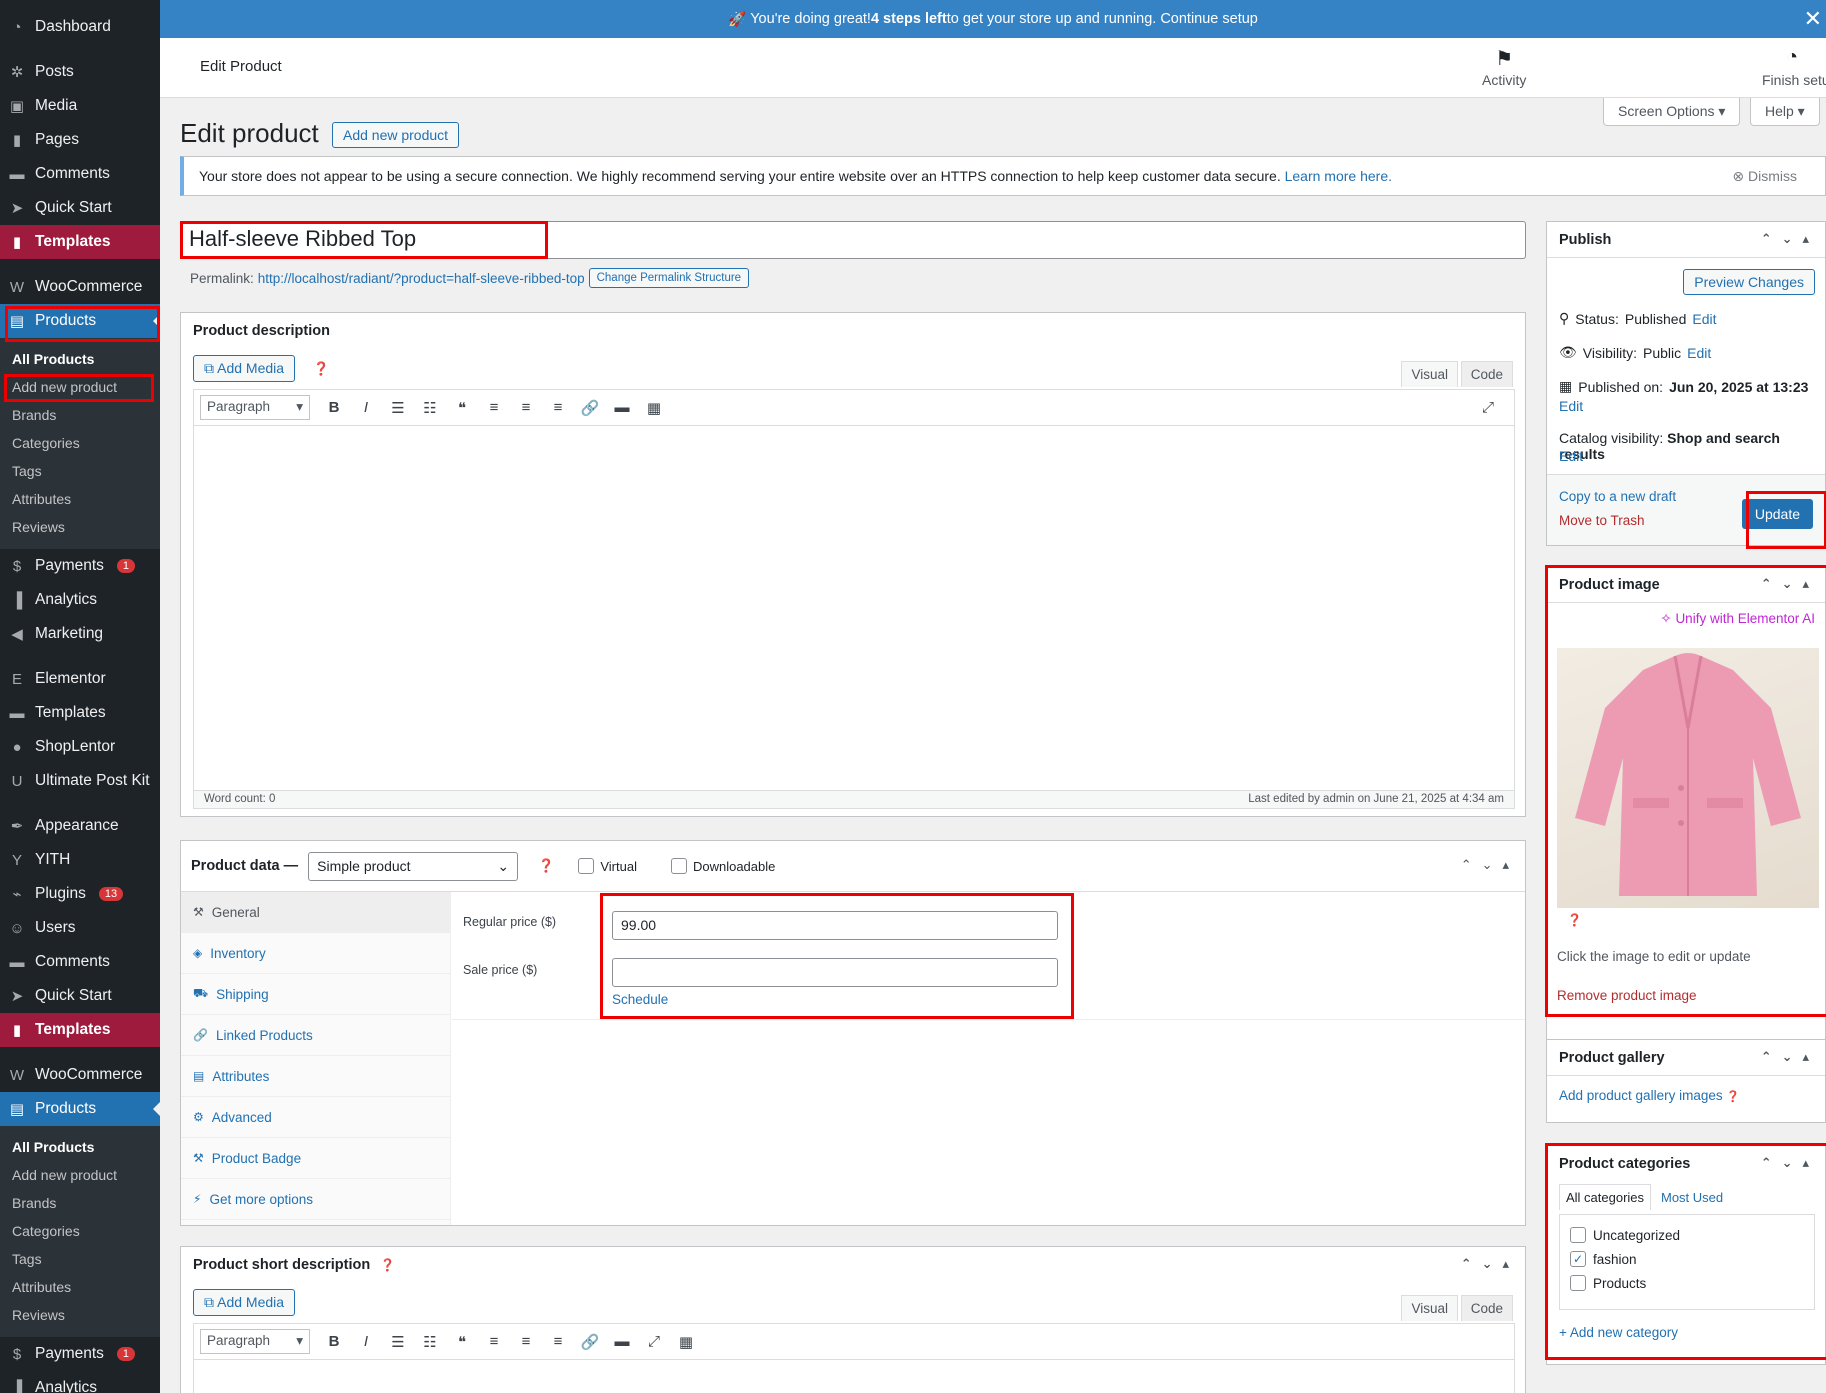 This screenshot has height=1393, width=1826. Describe the element at coordinates (80, 27) in the screenshot. I see `menu-item-dashboard: ◔ Dashboard` at that location.